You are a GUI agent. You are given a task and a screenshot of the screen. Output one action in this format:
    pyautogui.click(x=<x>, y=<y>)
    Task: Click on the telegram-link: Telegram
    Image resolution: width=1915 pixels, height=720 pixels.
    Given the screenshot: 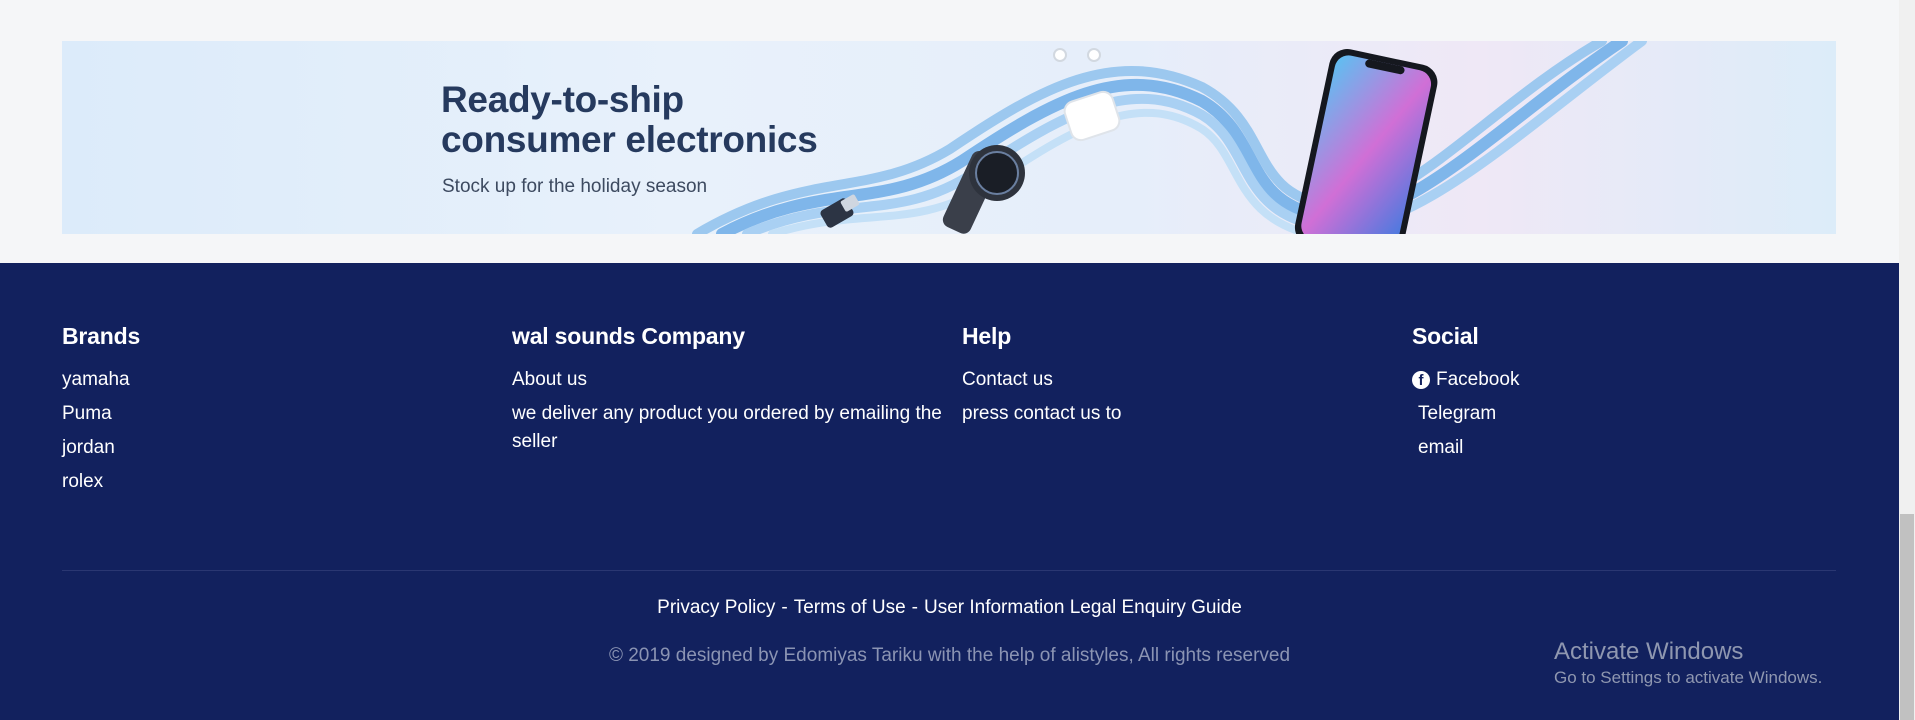 What is the action you would take?
    pyautogui.click(x=1622, y=414)
    